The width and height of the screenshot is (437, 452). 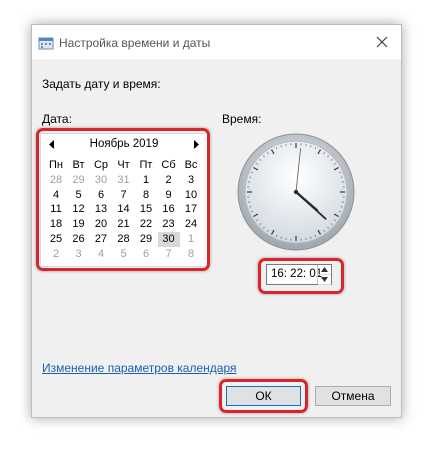 I want to click on ok-highlight-frame, so click(x=263, y=396).